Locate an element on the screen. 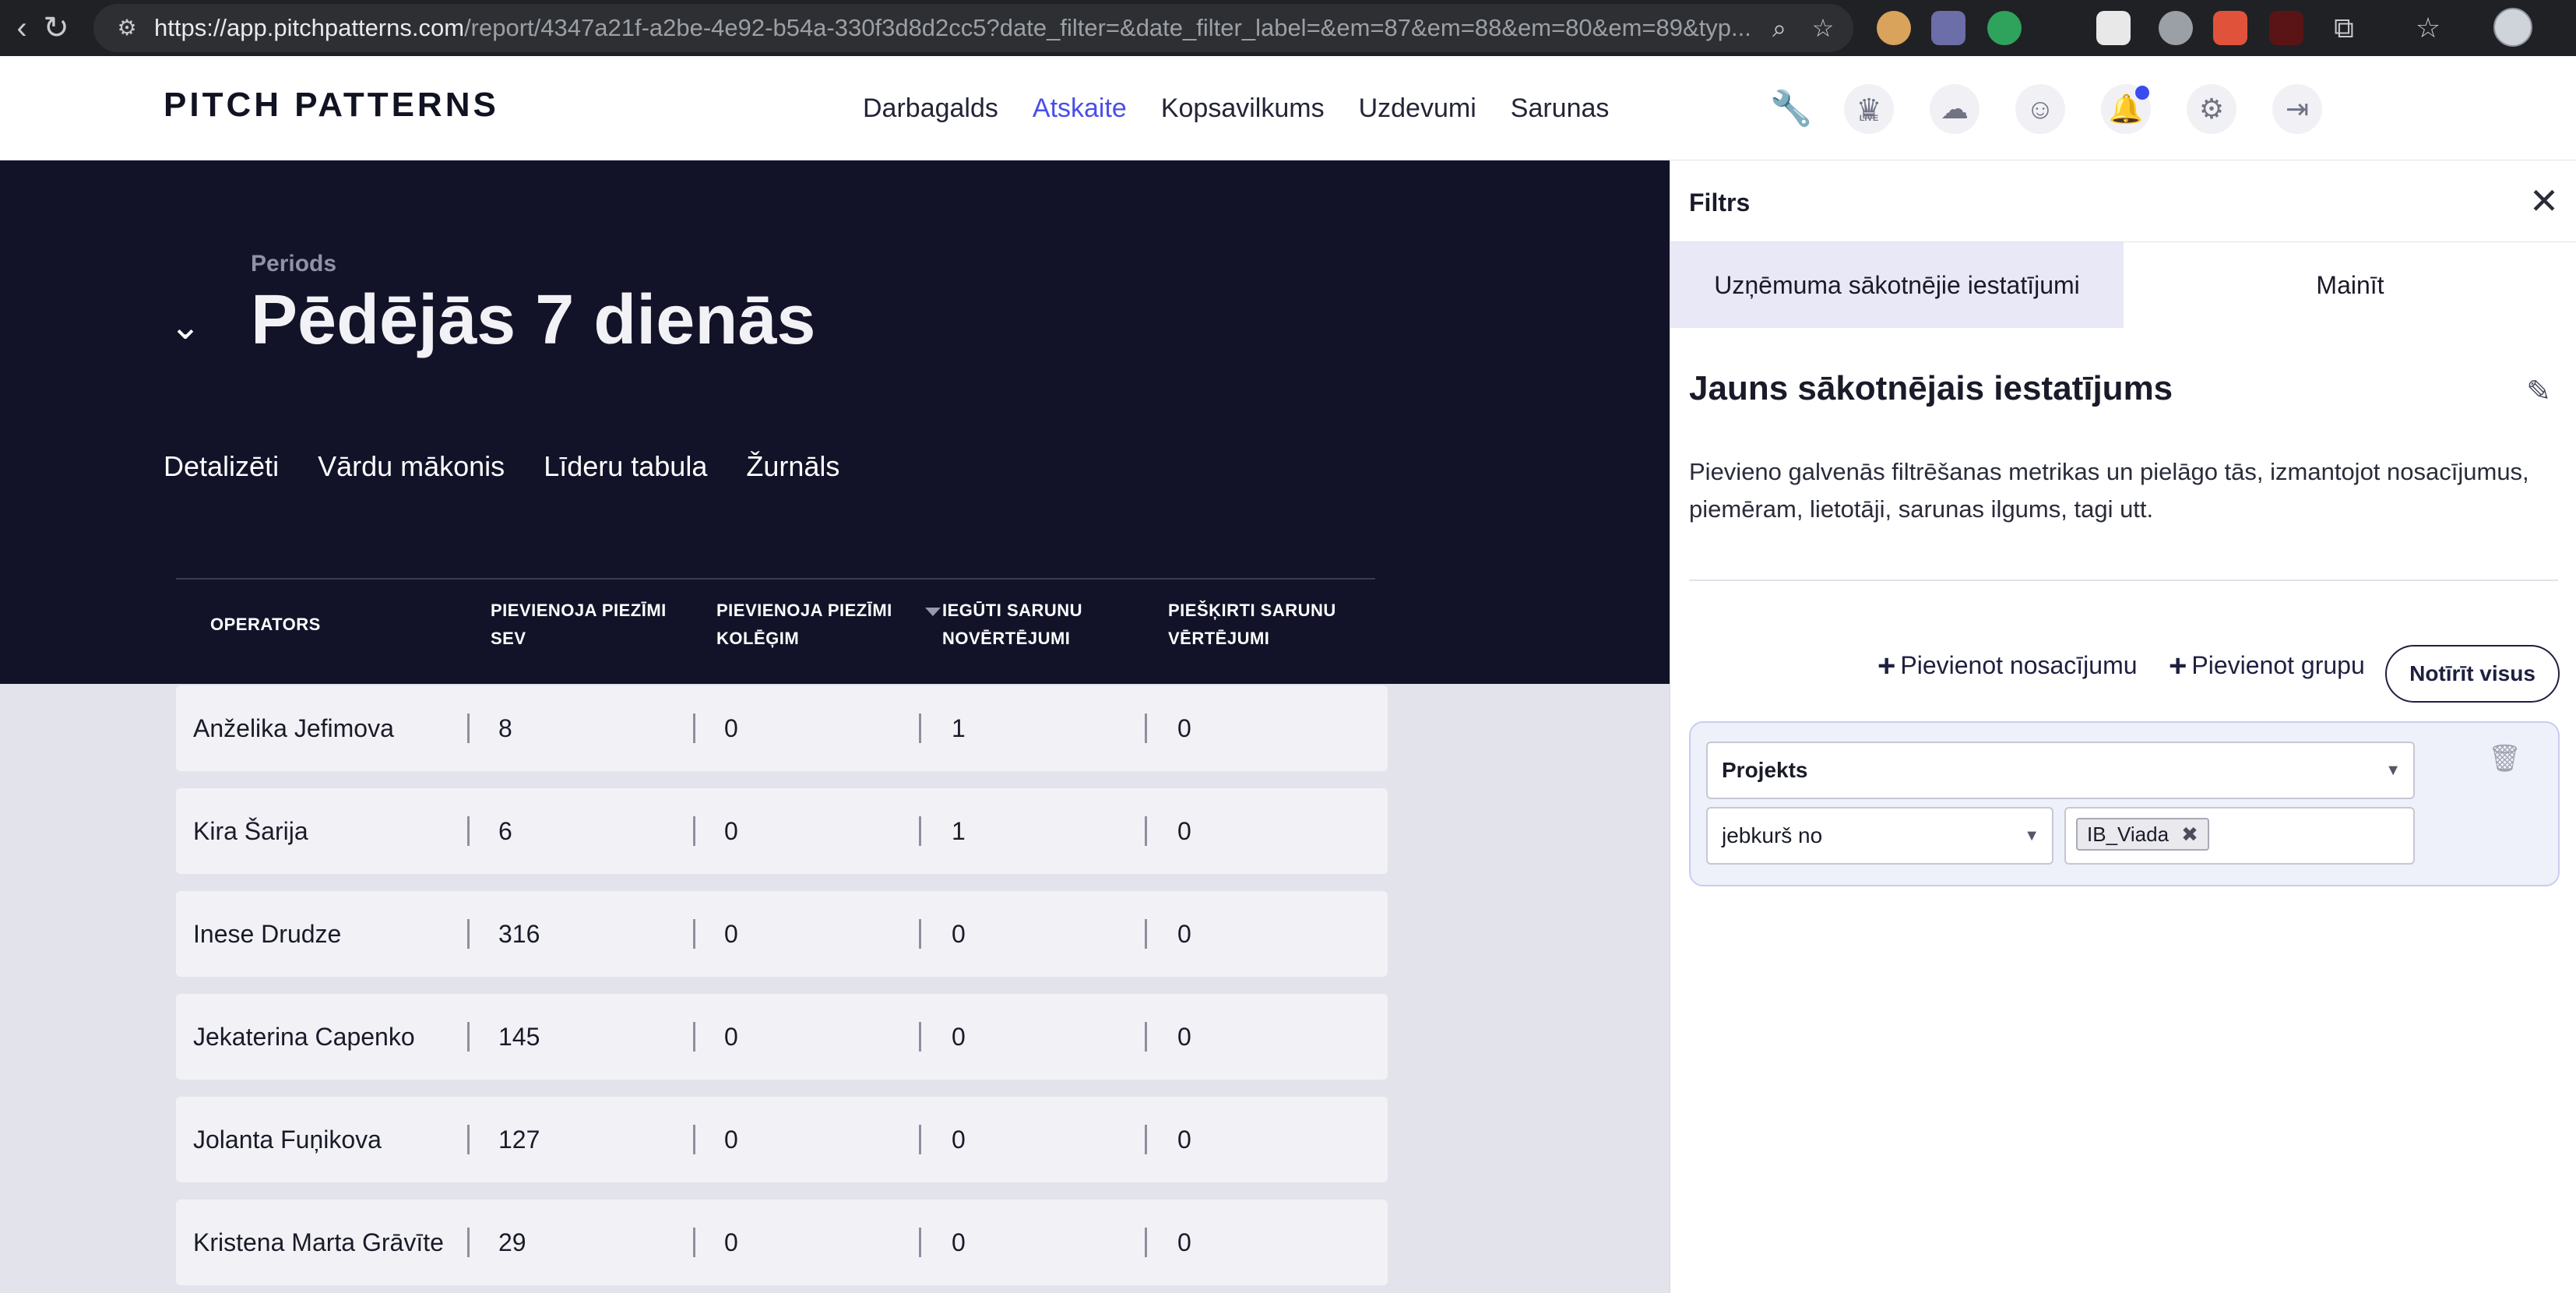 The width and height of the screenshot is (2576, 1293). logo: PITCH PATTERNS is located at coordinates (331, 105).